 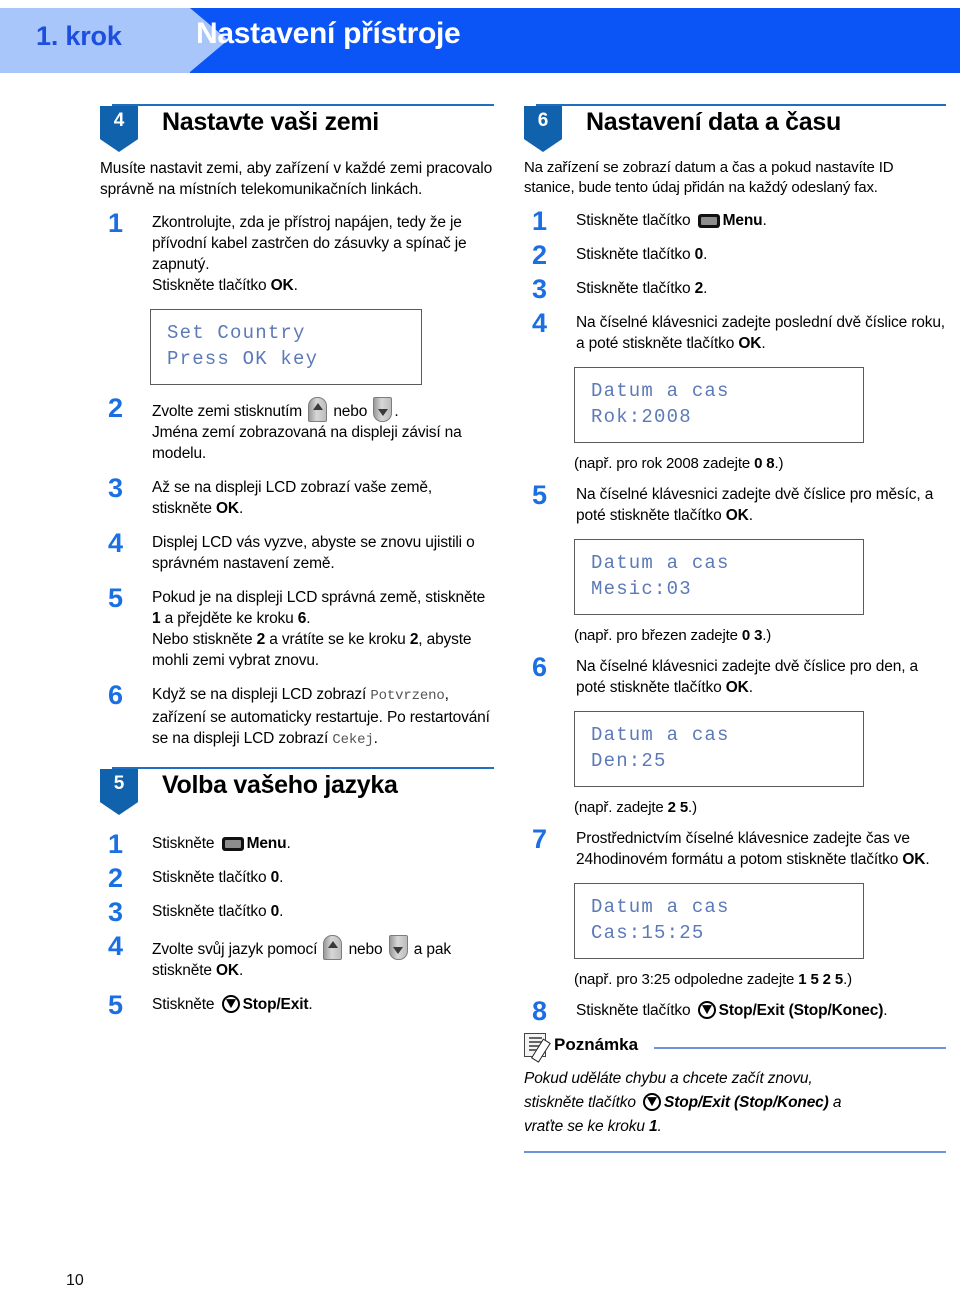 I want to click on note-line-3-post: ., so click(x=659, y=1126).